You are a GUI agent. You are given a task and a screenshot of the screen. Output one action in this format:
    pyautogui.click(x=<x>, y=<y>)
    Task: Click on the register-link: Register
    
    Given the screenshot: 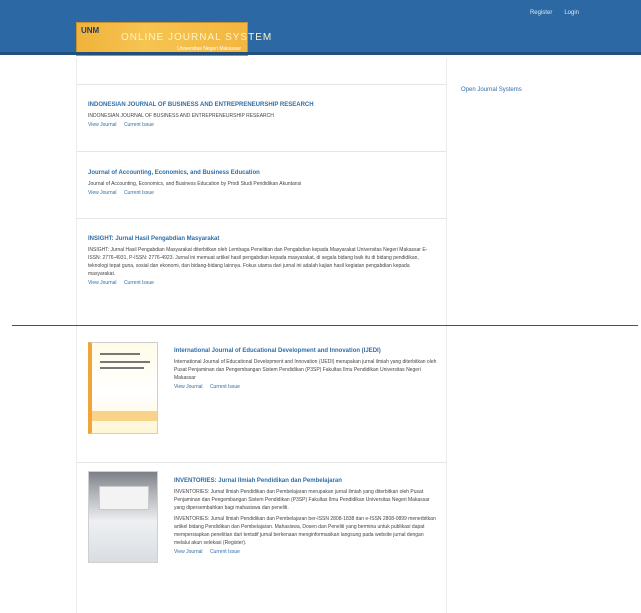 What is the action you would take?
    pyautogui.click(x=541, y=13)
    